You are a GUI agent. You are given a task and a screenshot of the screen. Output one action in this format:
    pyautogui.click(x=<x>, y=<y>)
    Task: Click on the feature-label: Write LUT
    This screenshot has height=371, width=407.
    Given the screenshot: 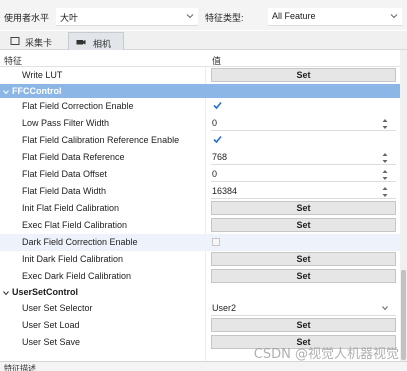 What is the action you would take?
    pyautogui.click(x=42, y=75)
    